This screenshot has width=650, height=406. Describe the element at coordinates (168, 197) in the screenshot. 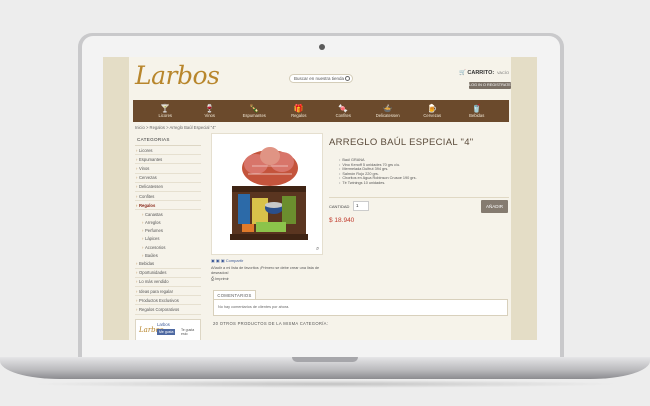

I see `sidebar-item-confites: Confites` at that location.